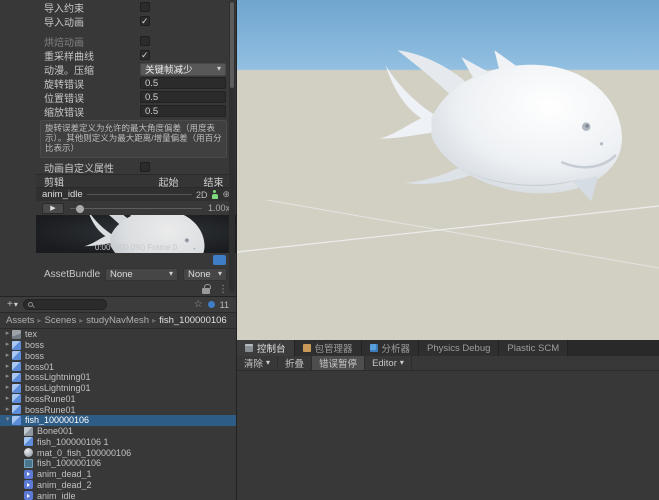  I want to click on tree-row: Bone001, so click(118, 431).